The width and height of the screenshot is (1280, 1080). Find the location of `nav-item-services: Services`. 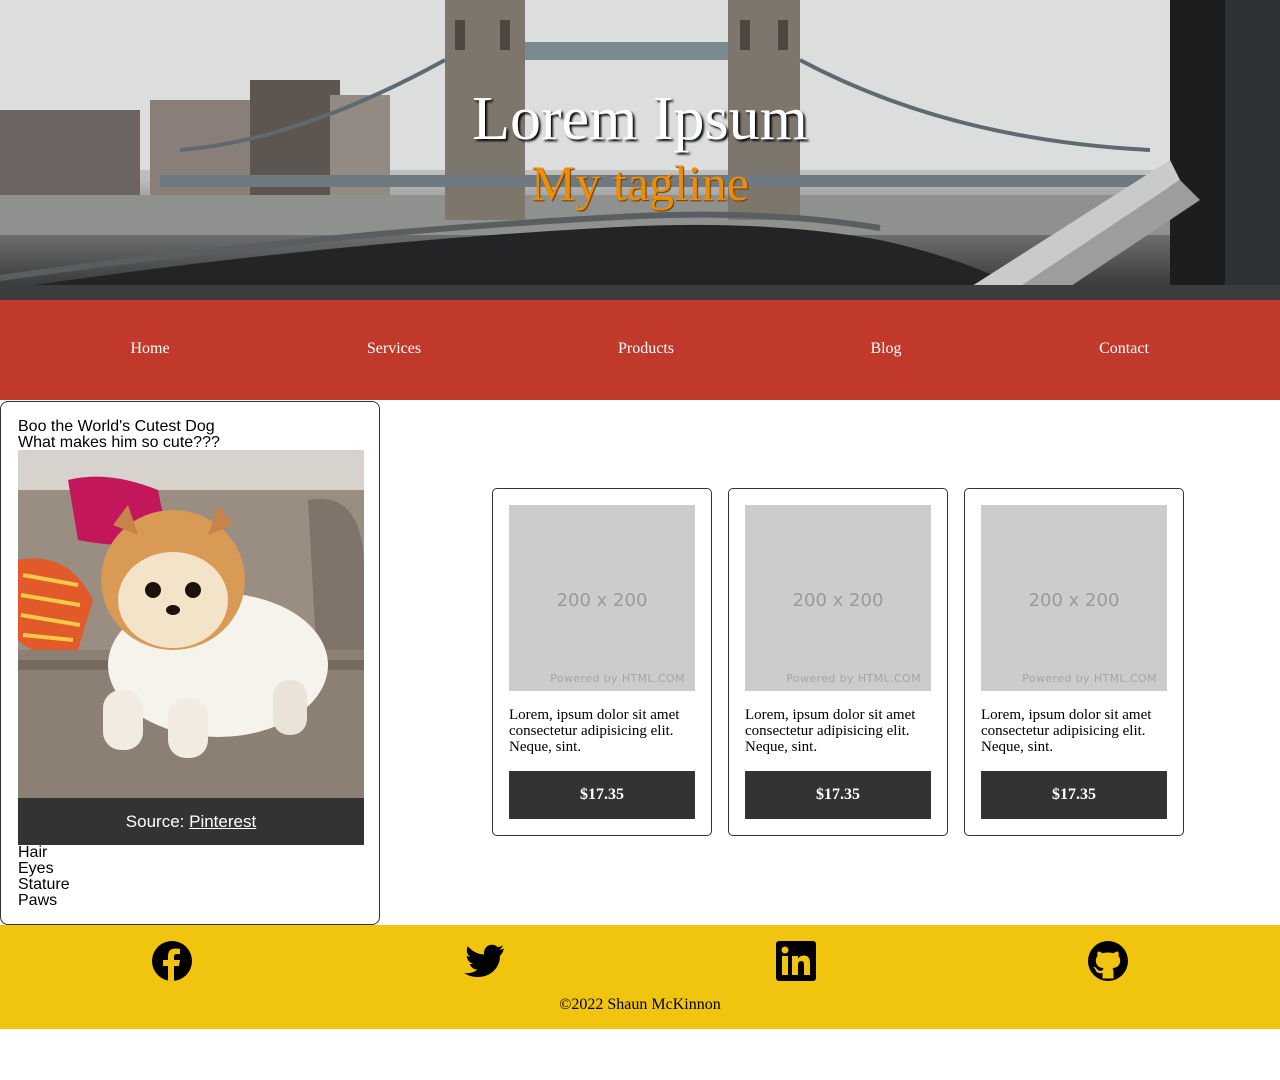

nav-item-services: Services is located at coordinates (394, 349).